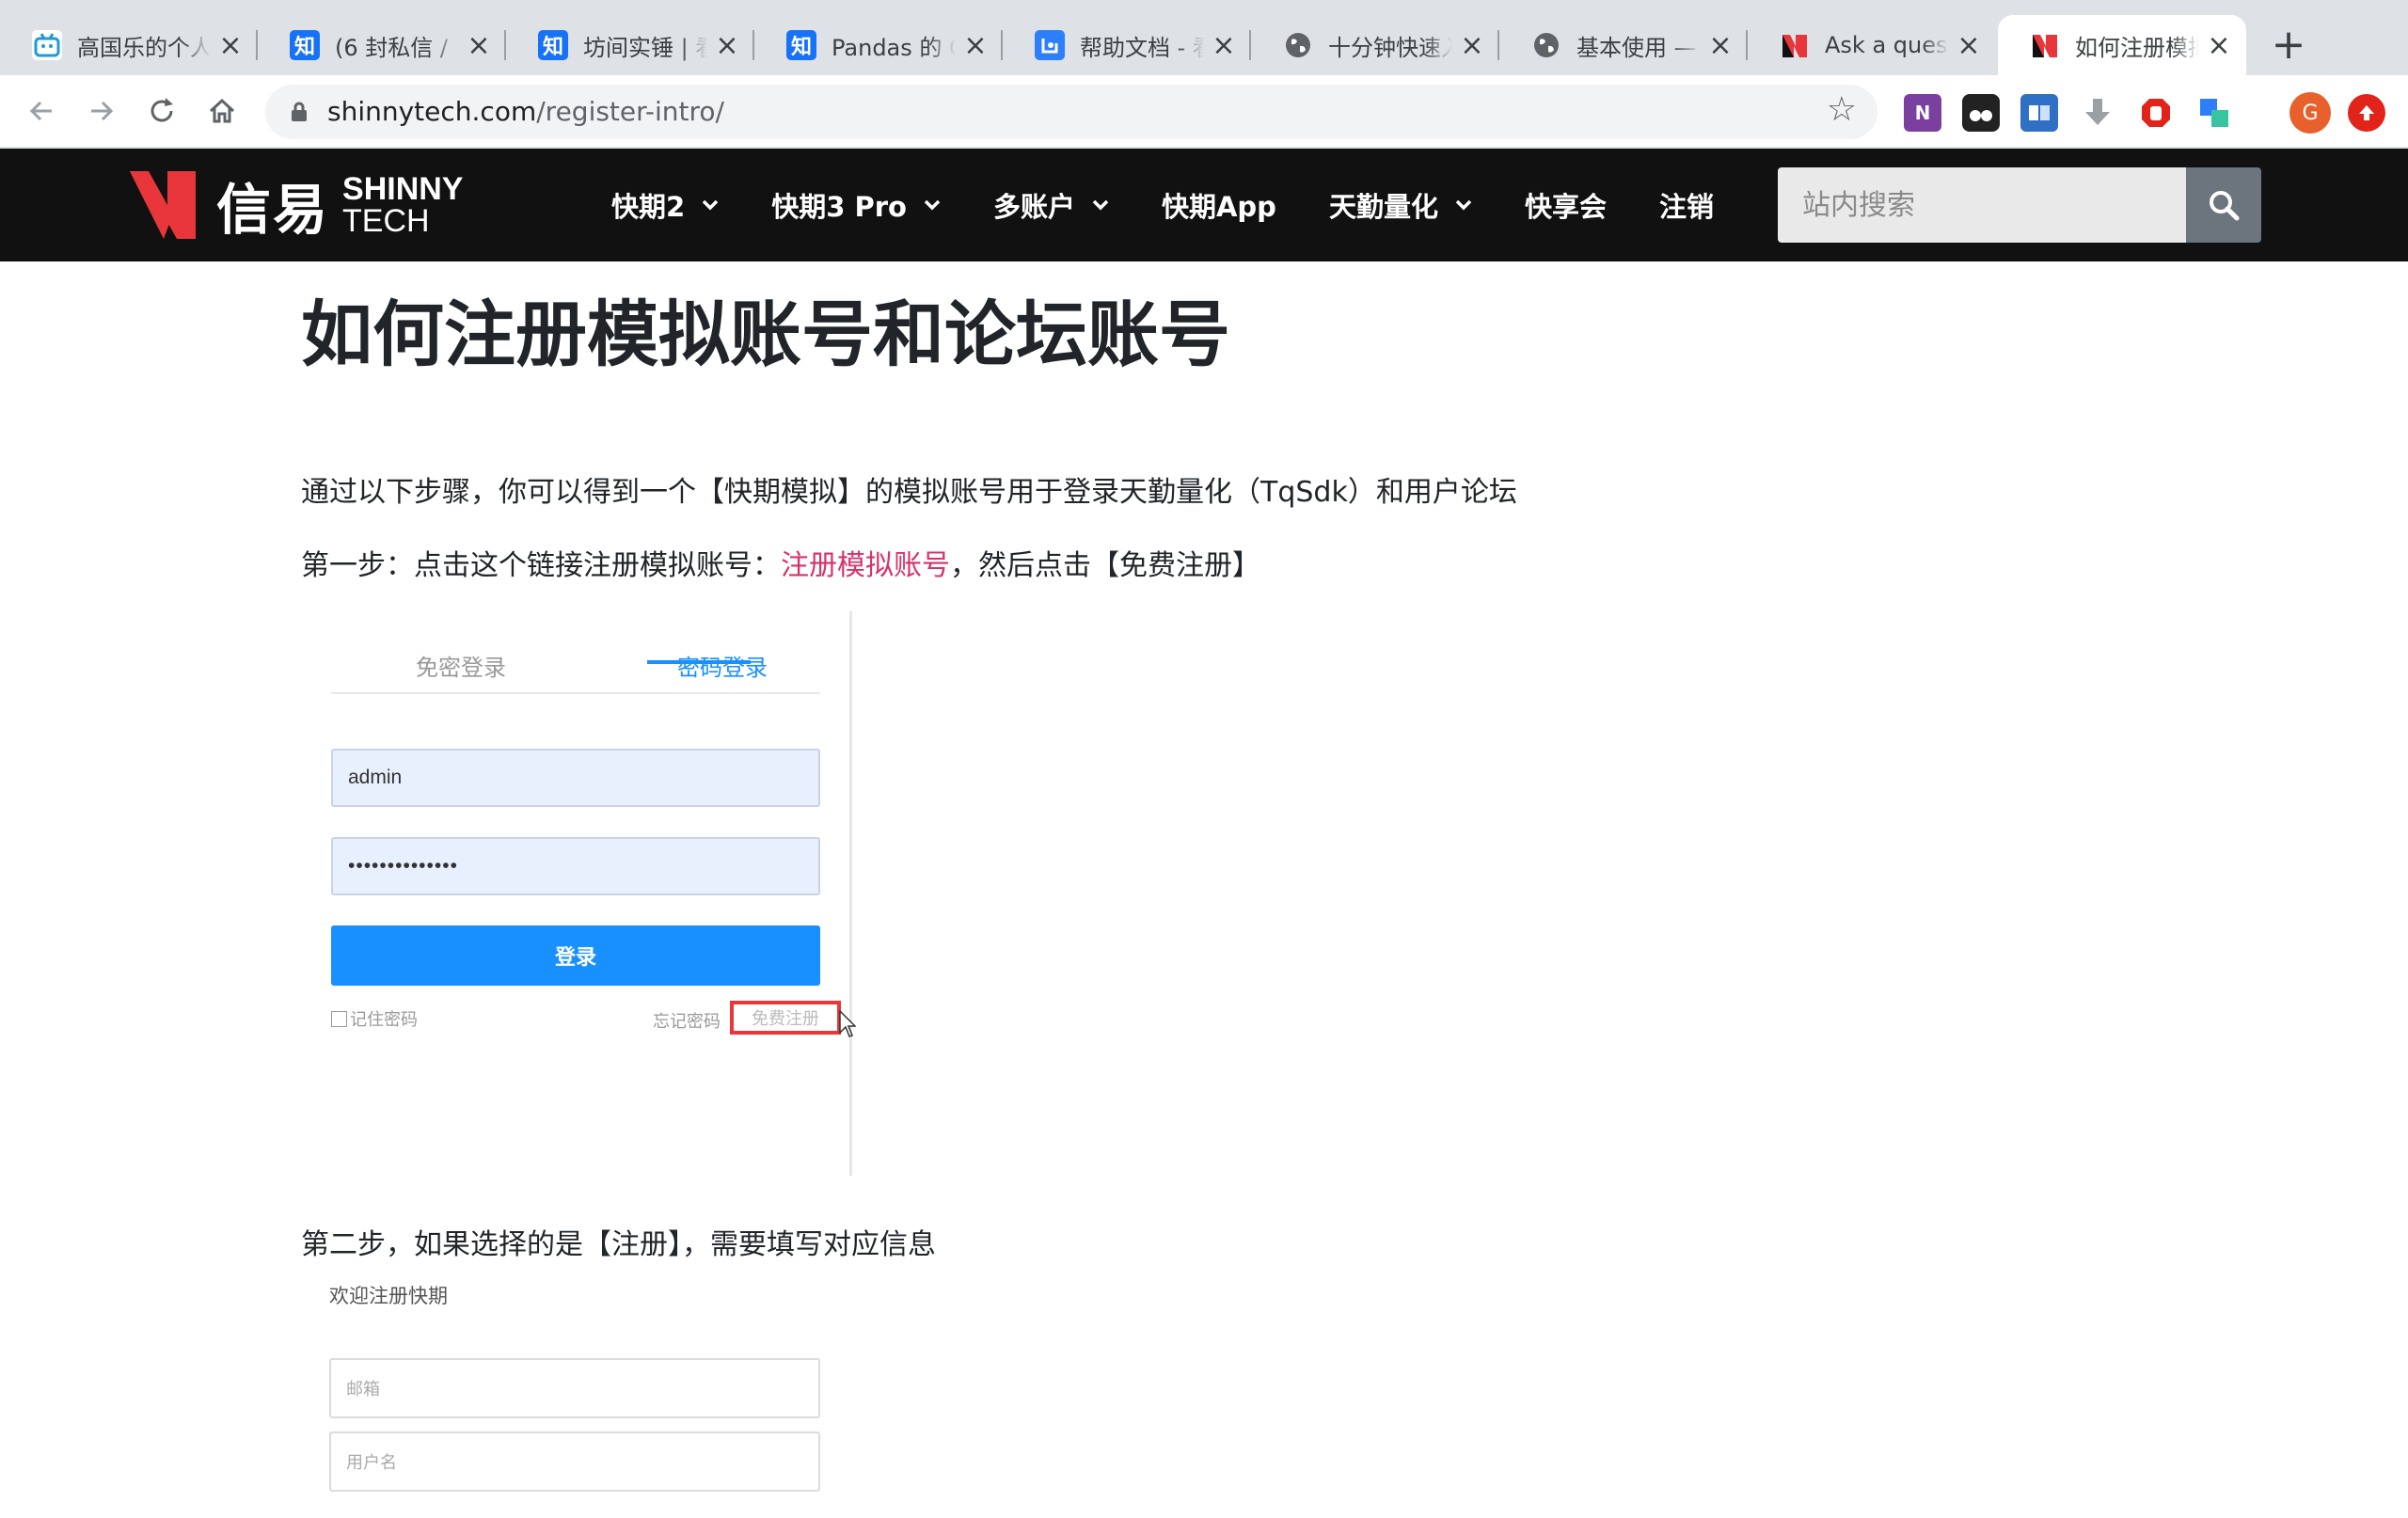 This screenshot has width=2408, height=1518. Describe the element at coordinates (699, 662) in the screenshot. I see `active-tab-underline` at that location.